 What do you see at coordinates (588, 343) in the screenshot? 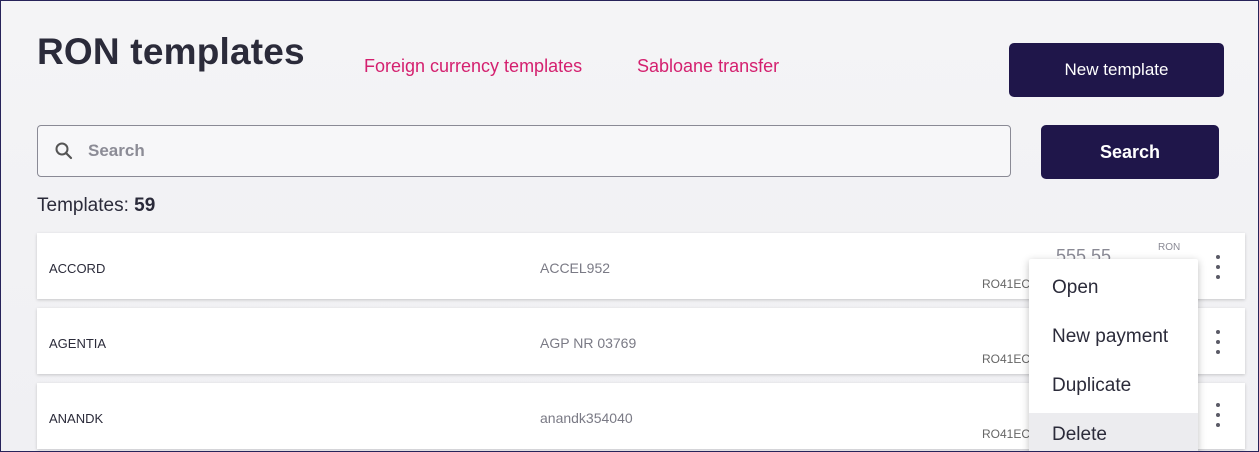
I see `template-reference: AGP NR 03769` at bounding box center [588, 343].